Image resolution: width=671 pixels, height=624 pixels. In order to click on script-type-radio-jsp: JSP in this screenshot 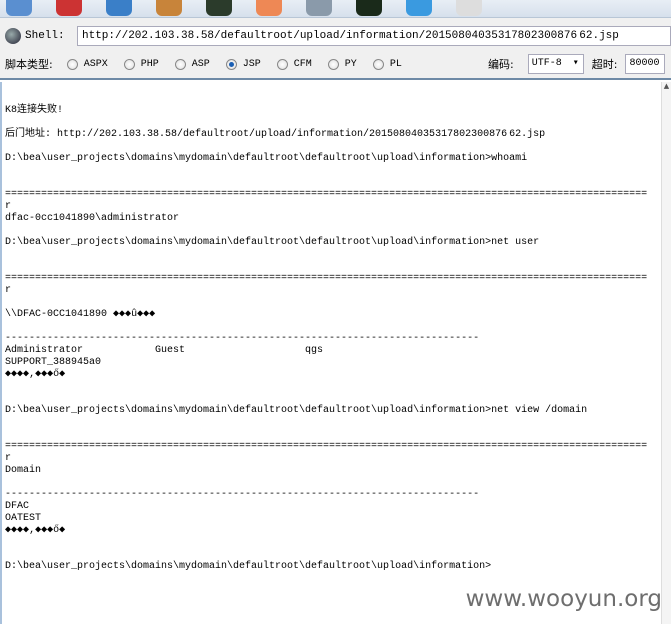, I will do `click(243, 64)`.